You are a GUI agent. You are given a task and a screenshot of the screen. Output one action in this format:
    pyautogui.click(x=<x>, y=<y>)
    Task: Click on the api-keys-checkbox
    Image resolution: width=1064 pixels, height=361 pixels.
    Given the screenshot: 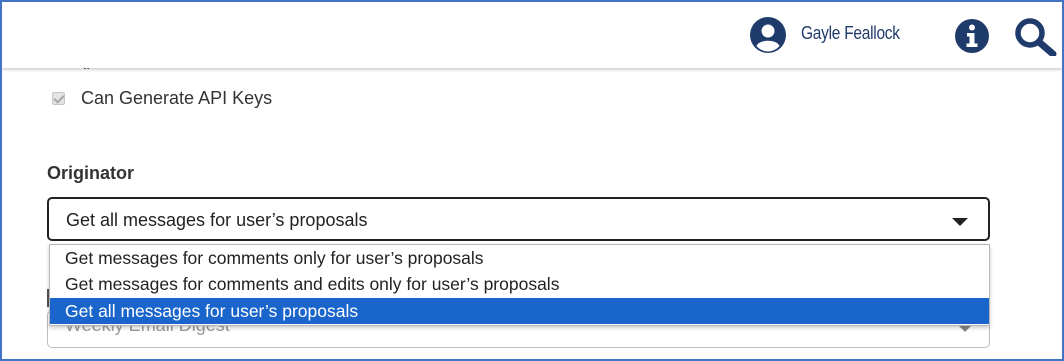 What is the action you would take?
    pyautogui.click(x=58, y=98)
    